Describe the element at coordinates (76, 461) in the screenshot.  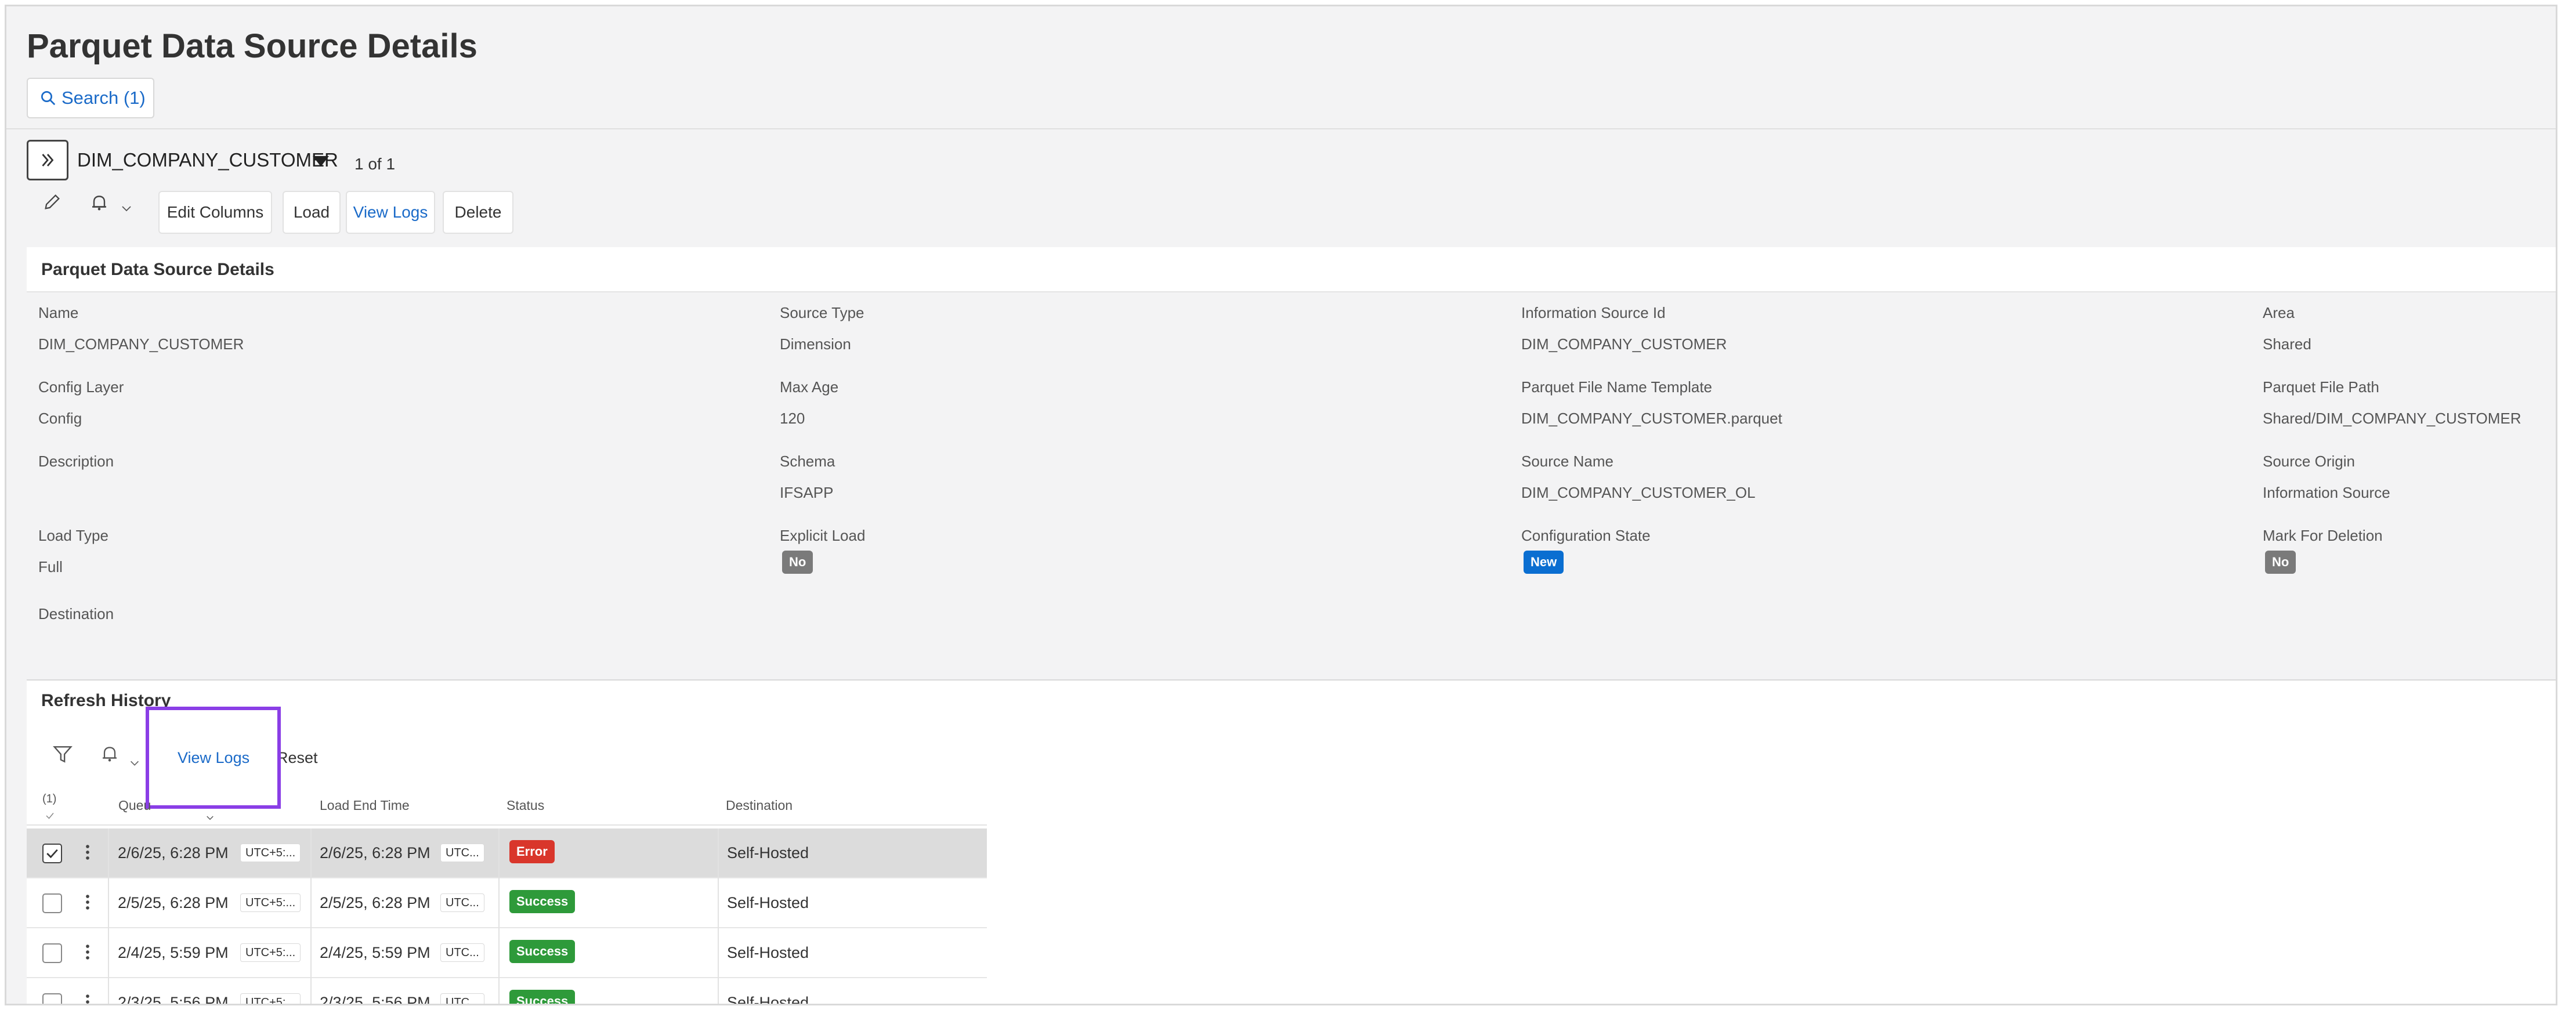
I see `field-label-description: Description` at that location.